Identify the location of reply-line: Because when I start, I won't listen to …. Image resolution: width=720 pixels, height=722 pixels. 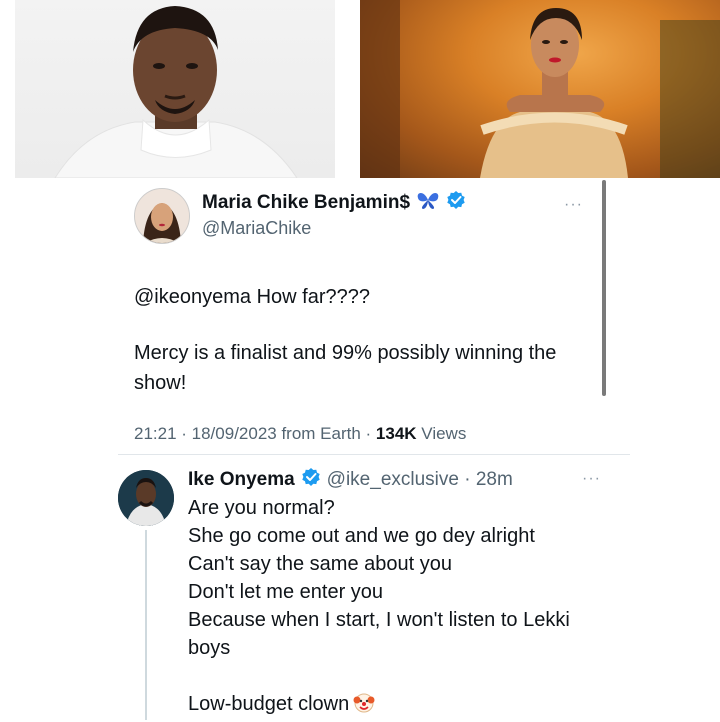
(379, 634).